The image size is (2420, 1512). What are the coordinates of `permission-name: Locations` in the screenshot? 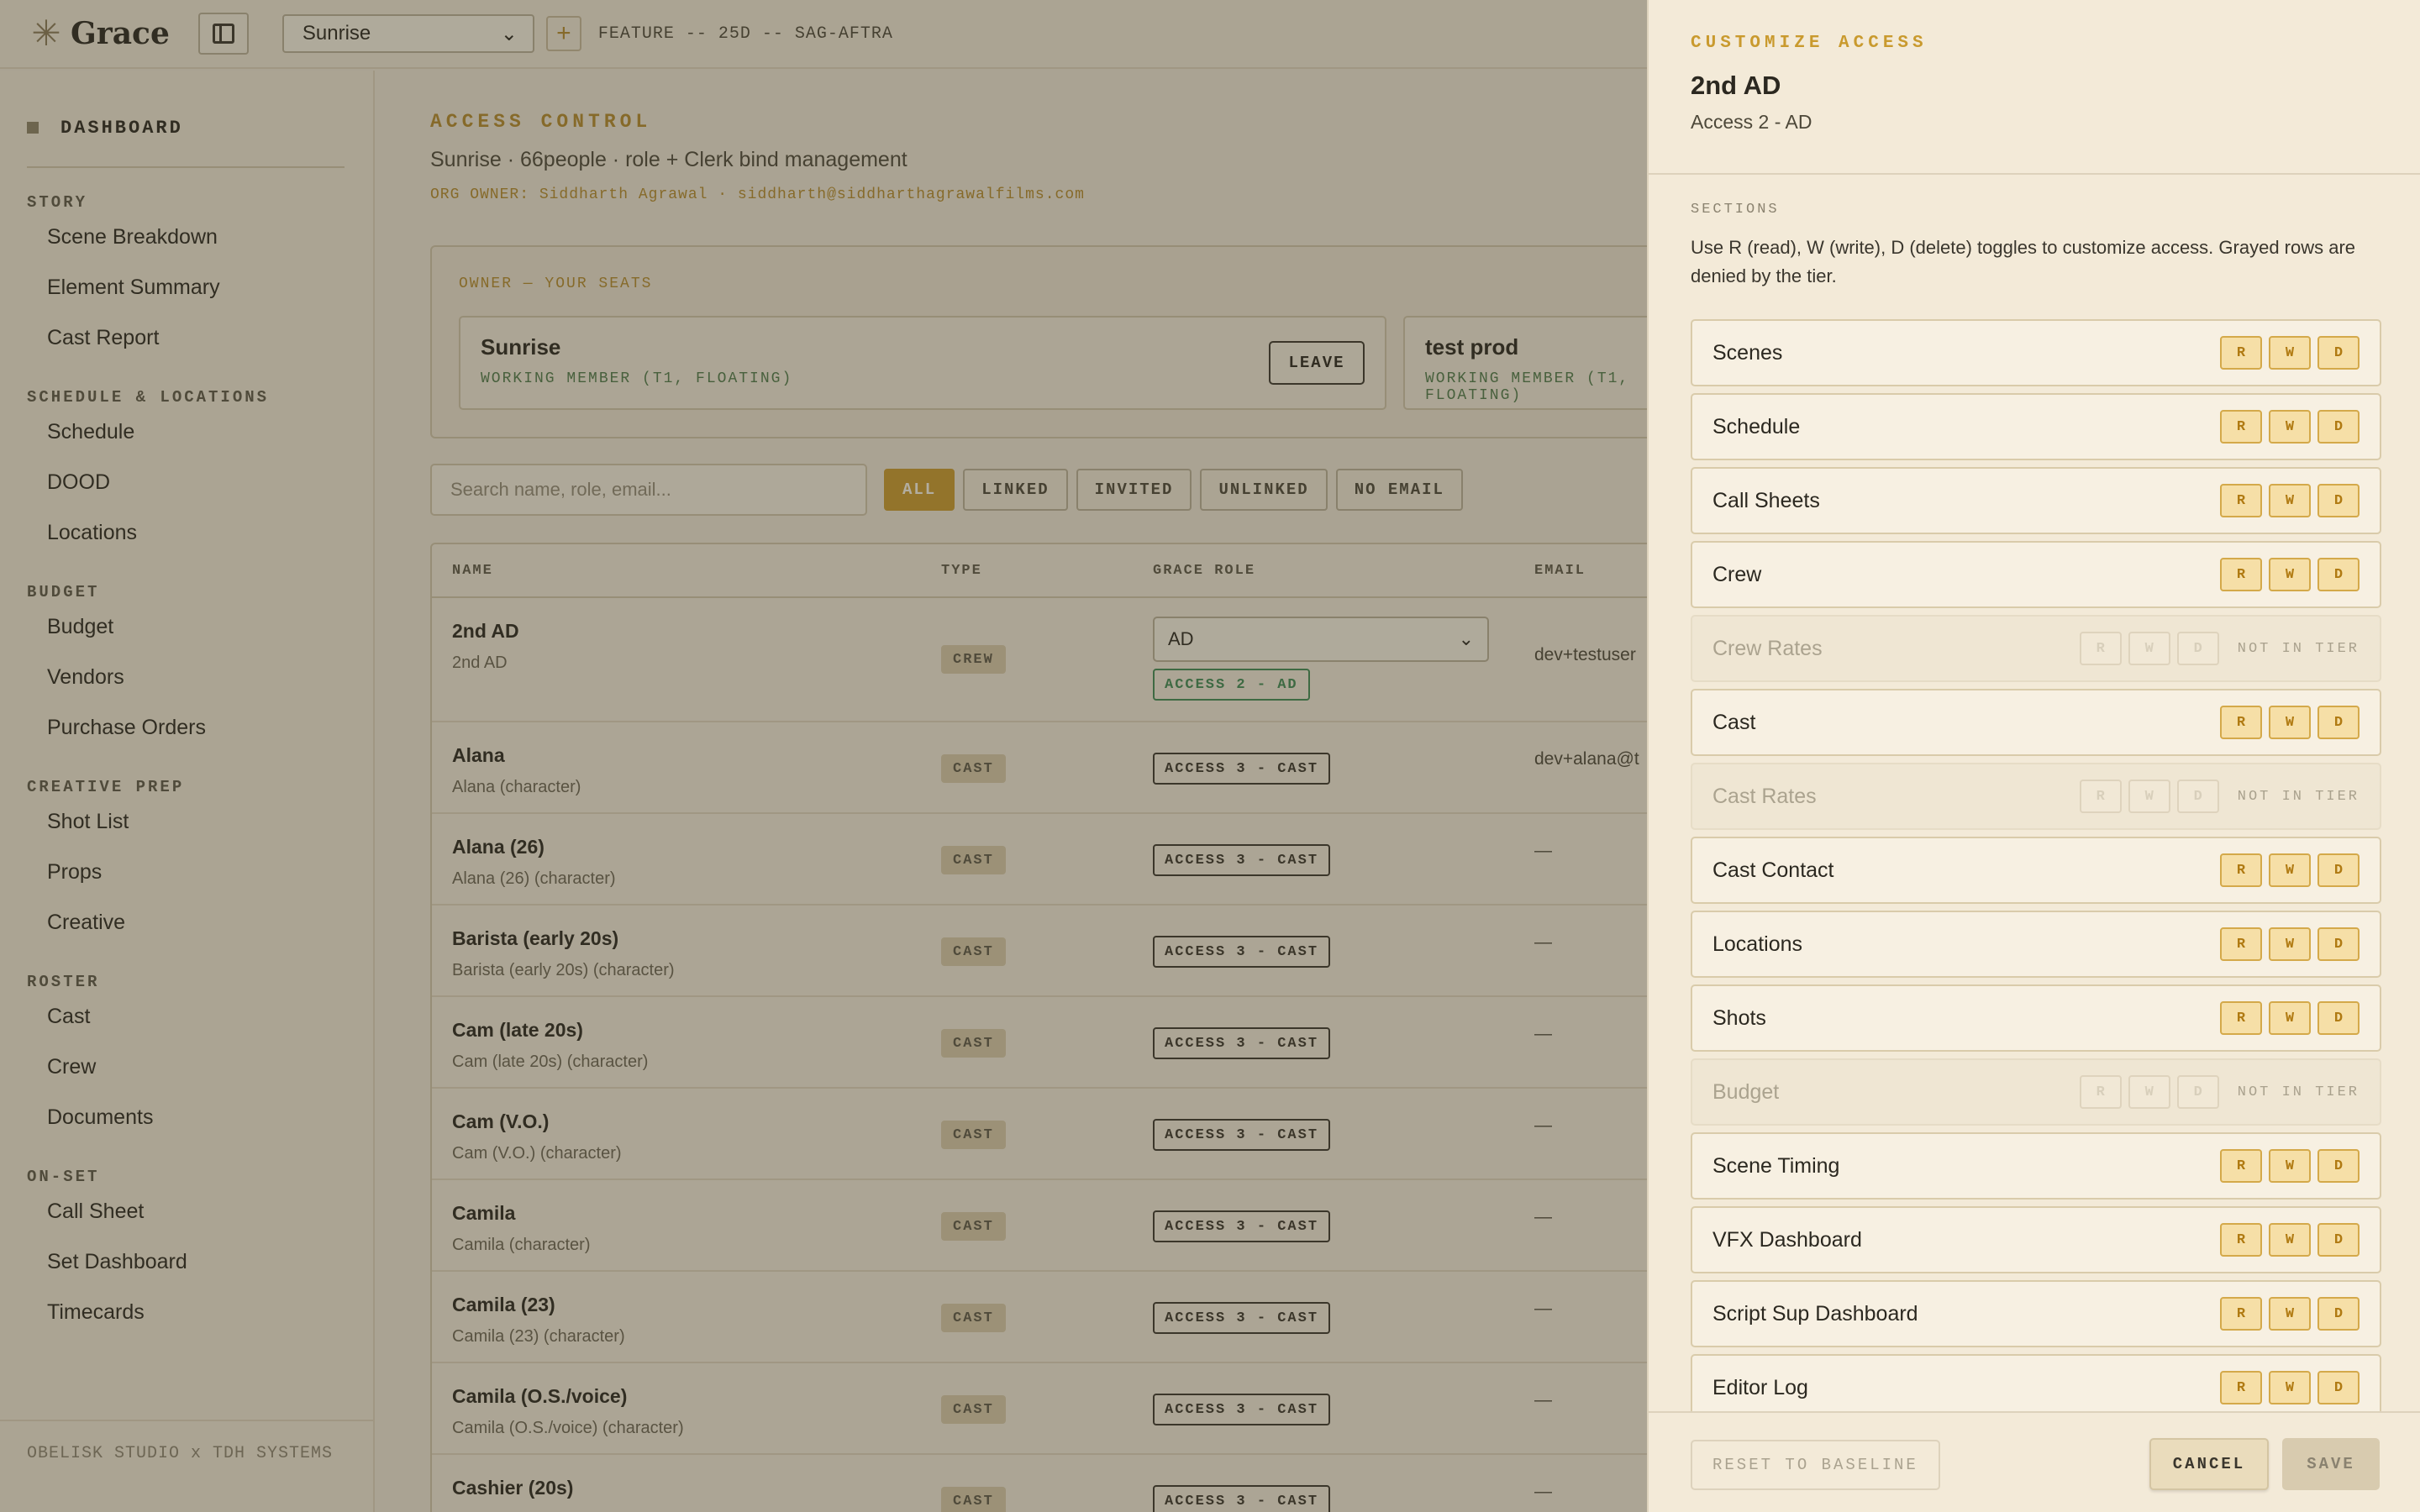 It's located at (1757, 944).